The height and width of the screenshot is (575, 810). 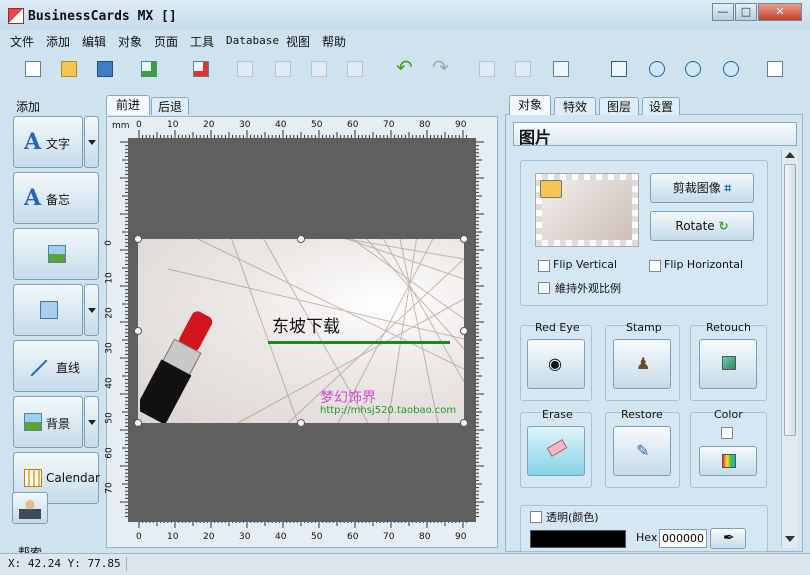 I want to click on scroll-thumb, so click(x=790, y=300).